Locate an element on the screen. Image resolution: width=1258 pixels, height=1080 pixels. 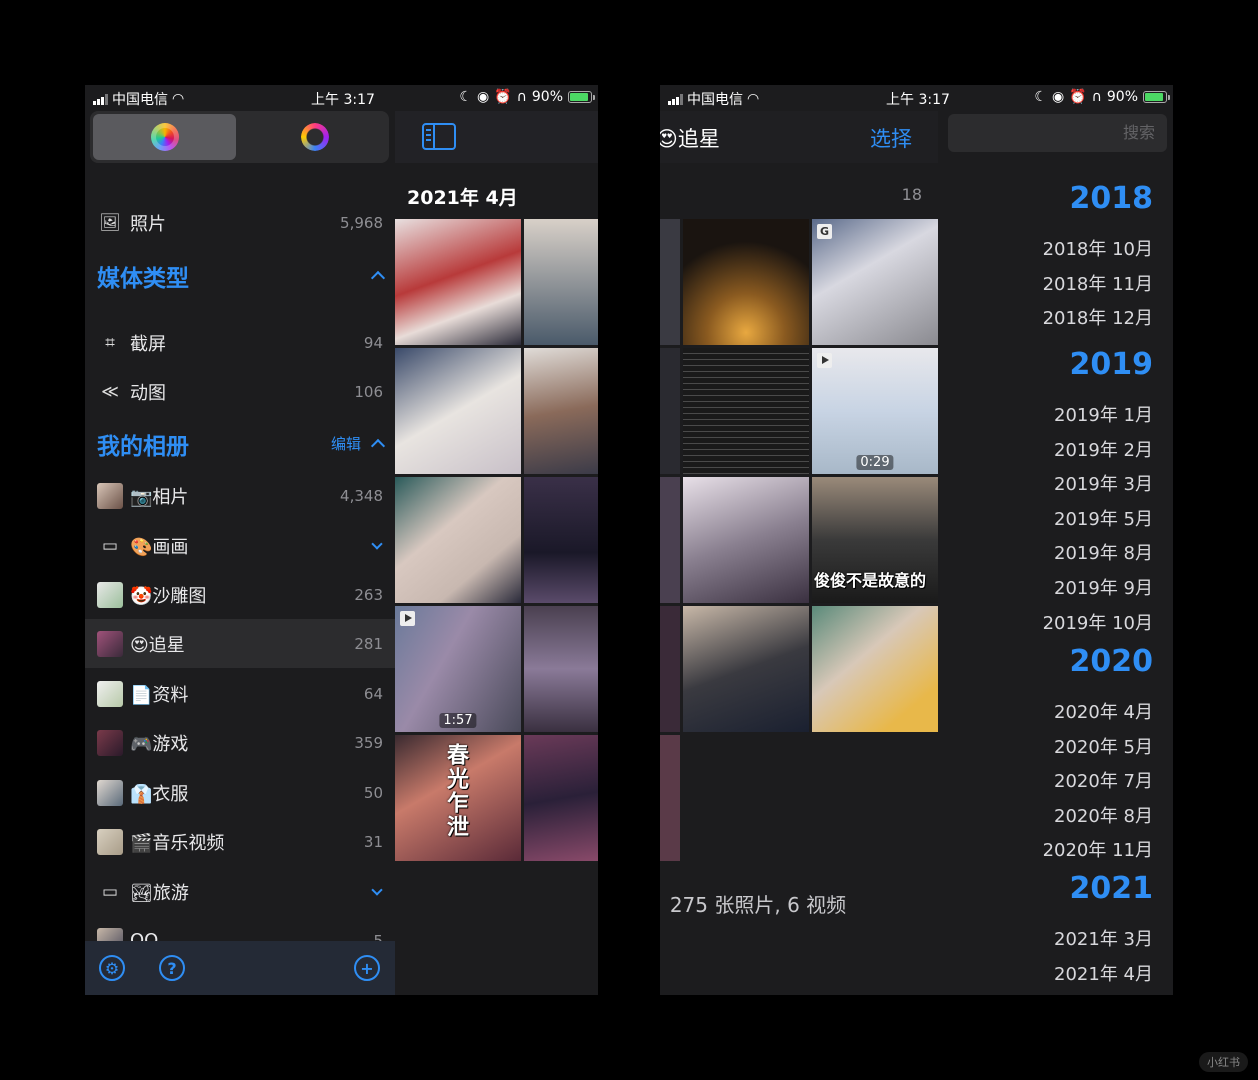
folder-icon: ▭ is located at coordinates (110, 891).